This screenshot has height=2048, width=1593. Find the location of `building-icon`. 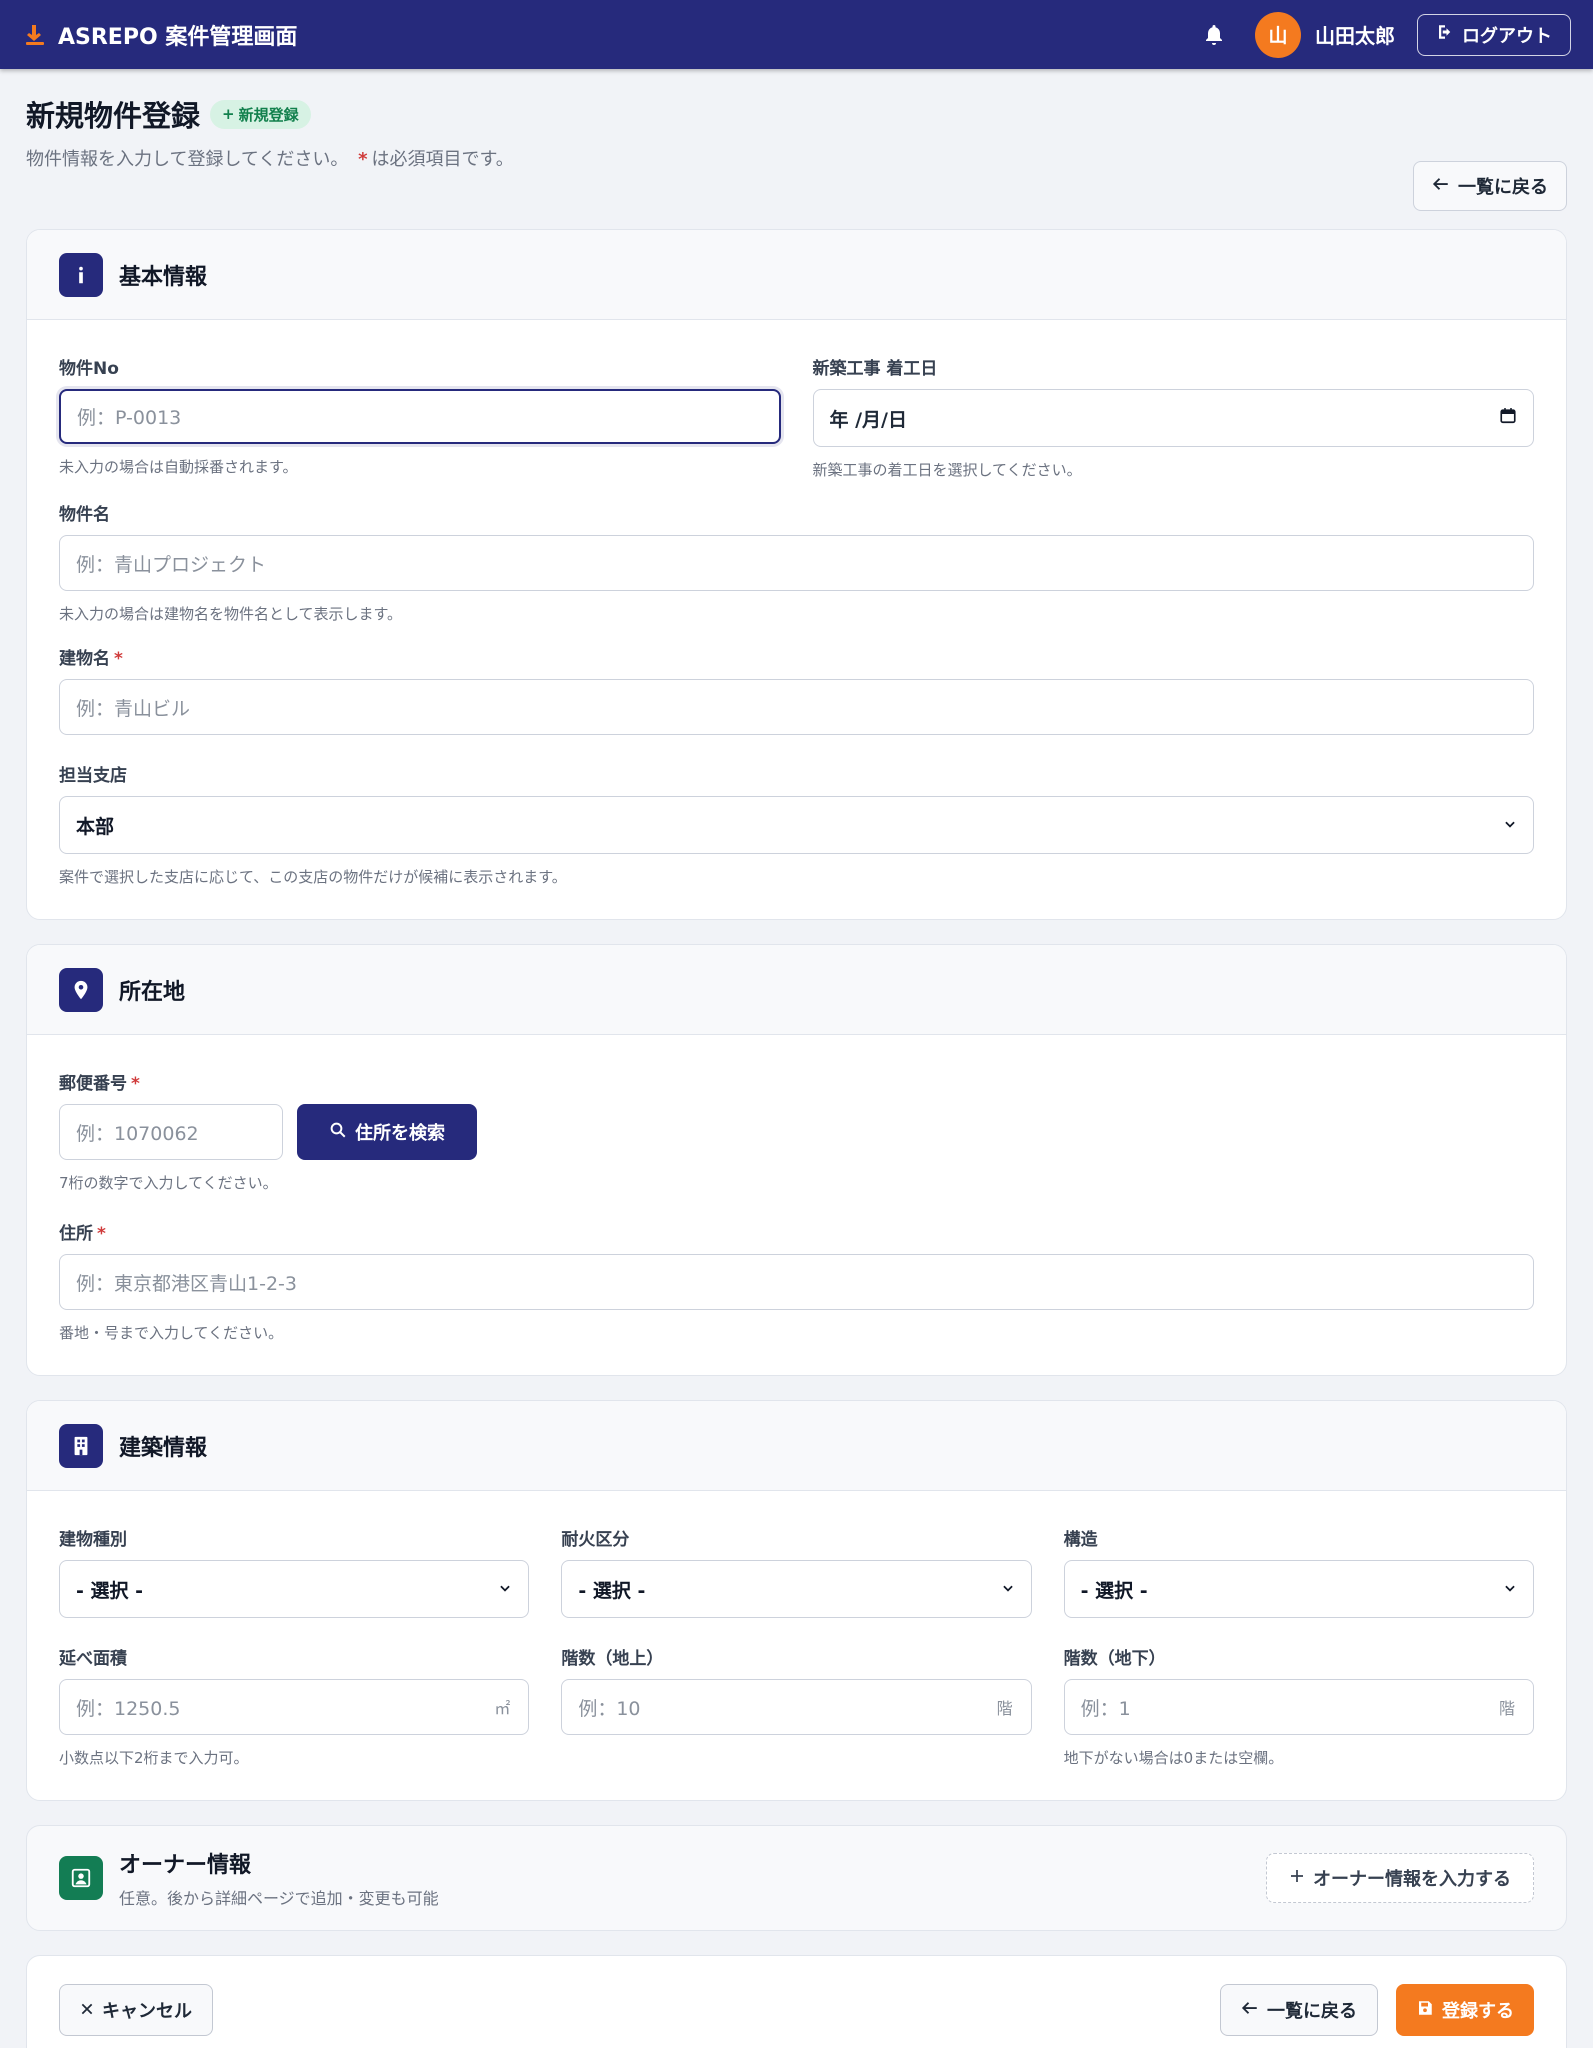

building-icon is located at coordinates (81, 1445).